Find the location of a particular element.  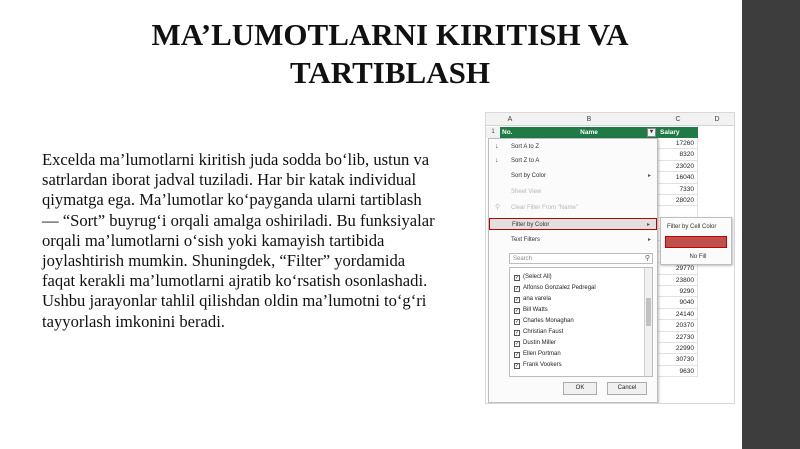

list-item: ✓ Dustin Miller is located at coordinates (535, 343).